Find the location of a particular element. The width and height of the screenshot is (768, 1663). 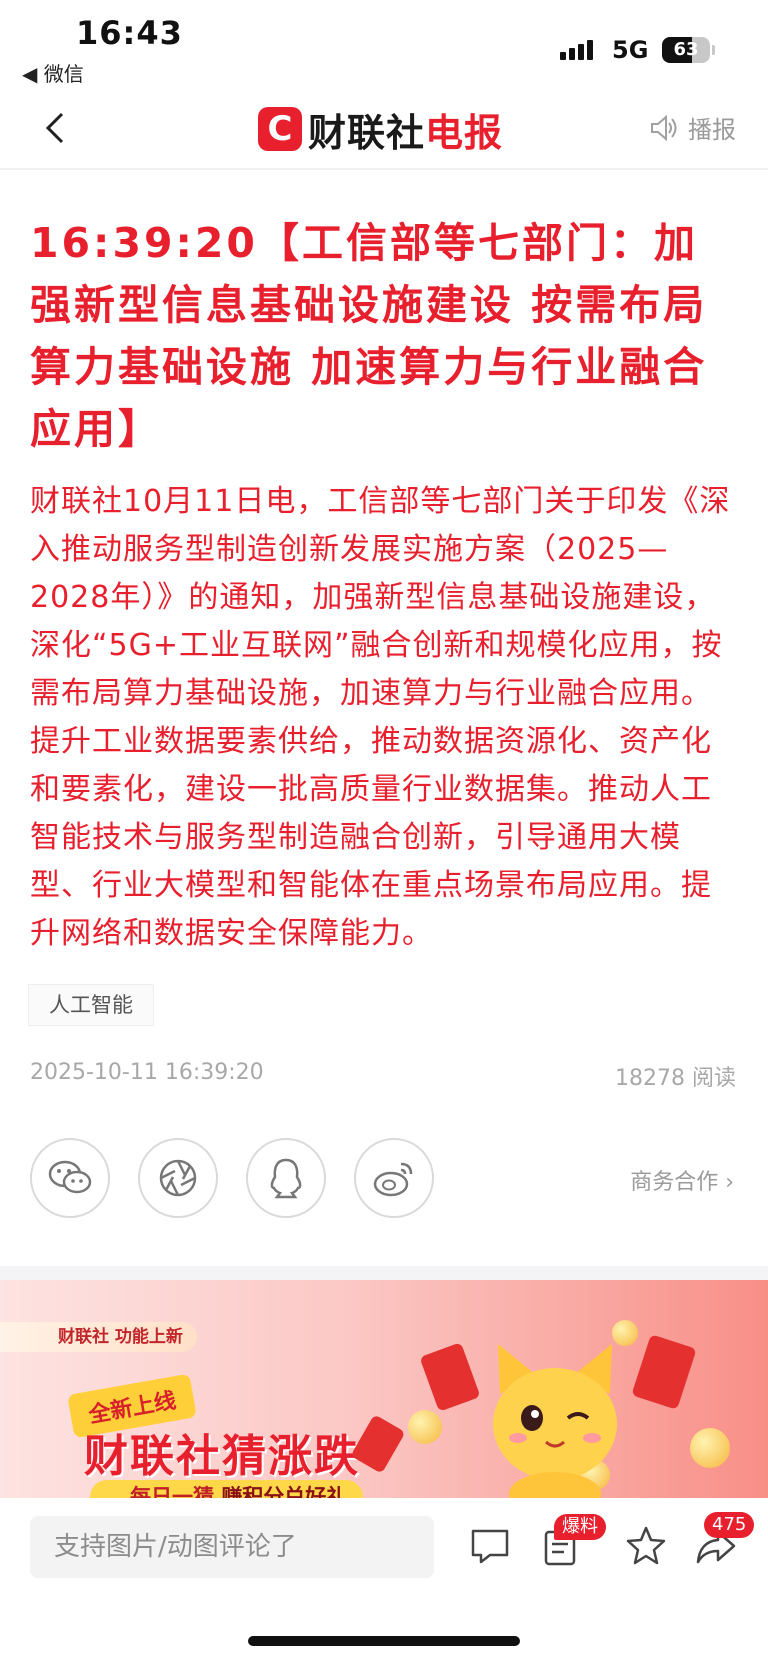

status-bar: 16:43 ◀ 微信 5G 63 is located at coordinates (384, 45).